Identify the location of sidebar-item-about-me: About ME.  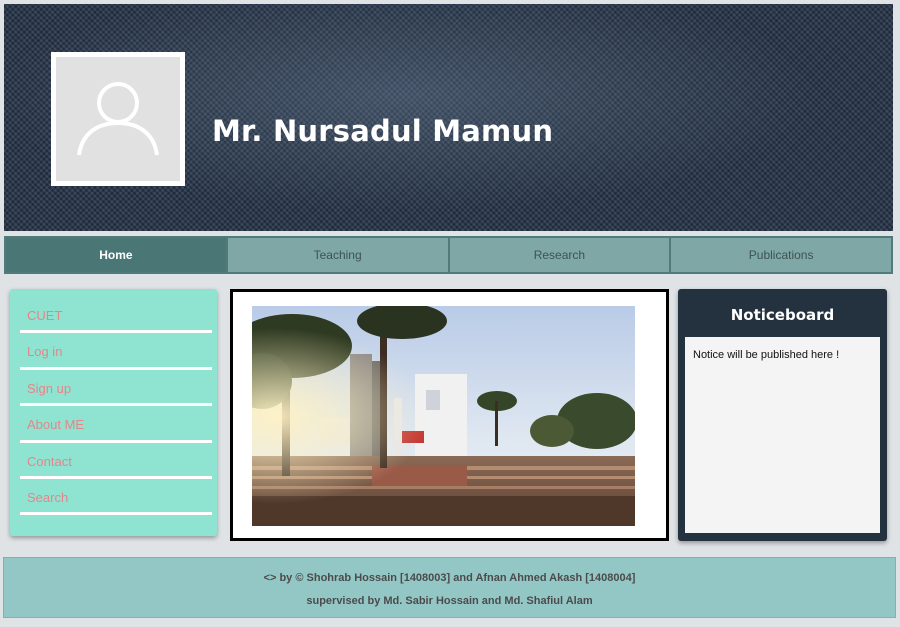
(116, 424).